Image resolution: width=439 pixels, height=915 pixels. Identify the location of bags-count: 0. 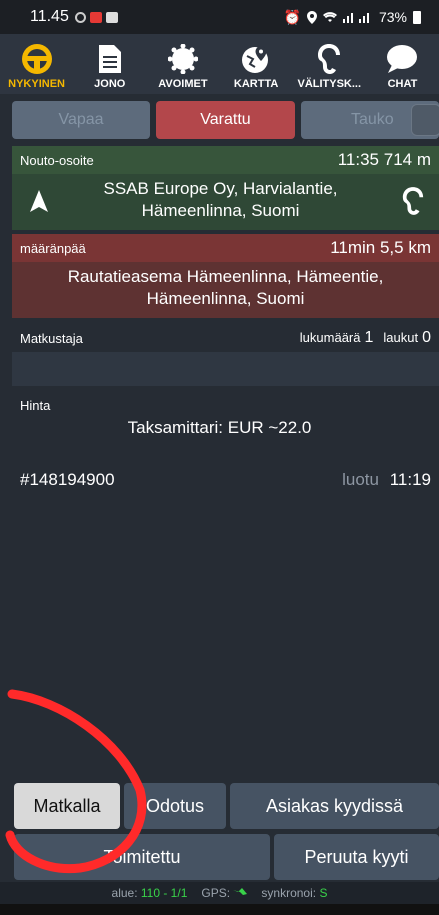
(426, 337).